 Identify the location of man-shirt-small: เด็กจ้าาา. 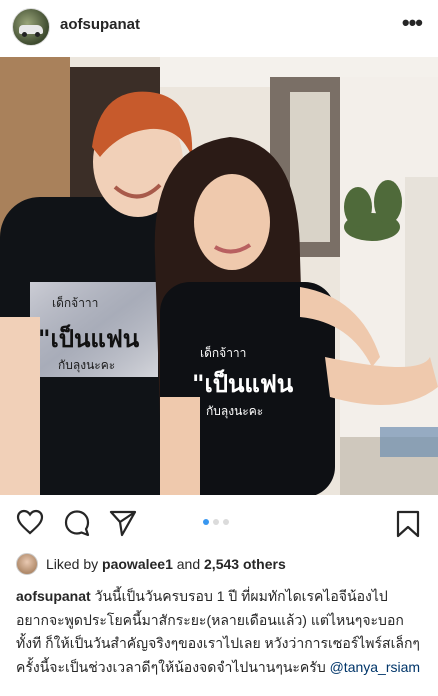
(75, 302).